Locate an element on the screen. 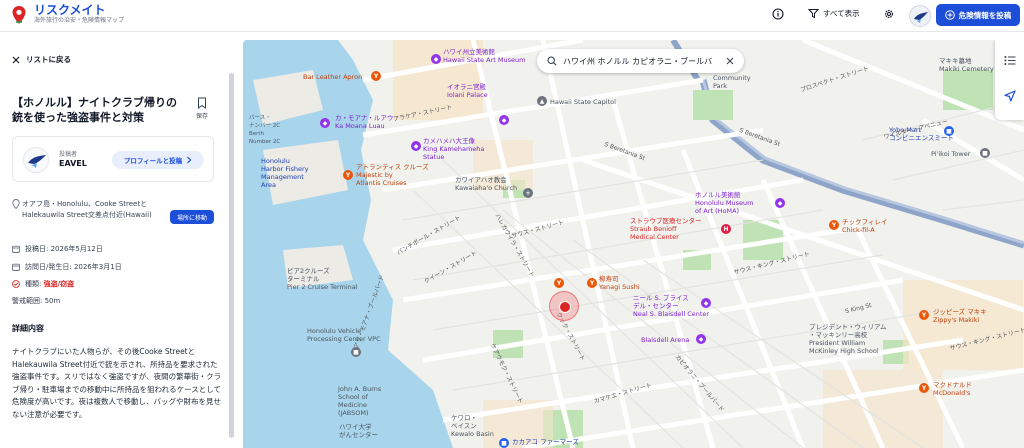 This screenshot has width=1024, height=448. cruise-icon: Y is located at coordinates (348, 175).